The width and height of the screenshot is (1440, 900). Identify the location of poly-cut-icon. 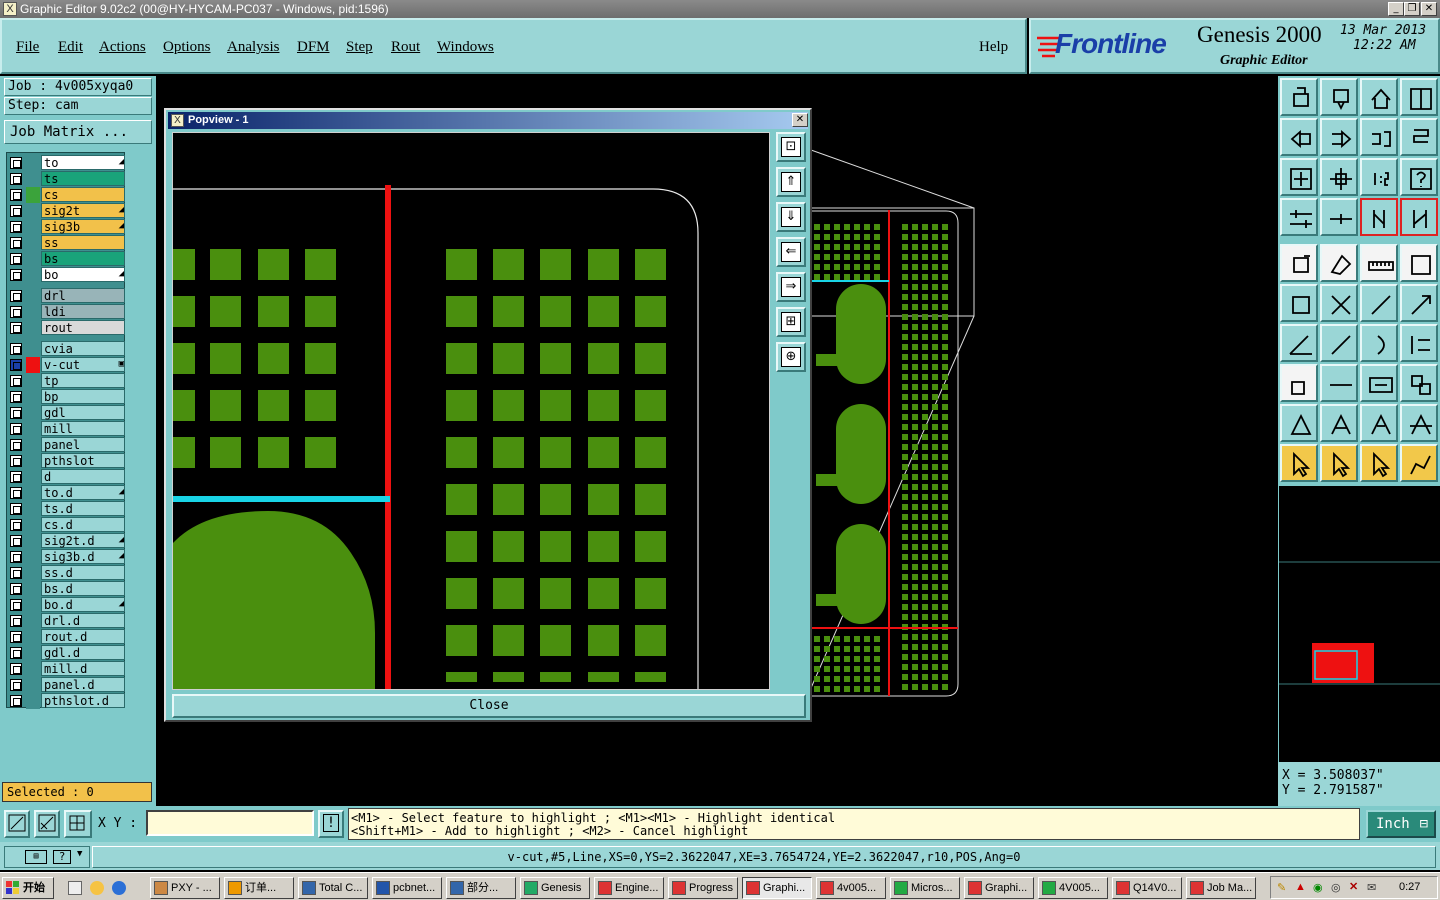
(1419, 423).